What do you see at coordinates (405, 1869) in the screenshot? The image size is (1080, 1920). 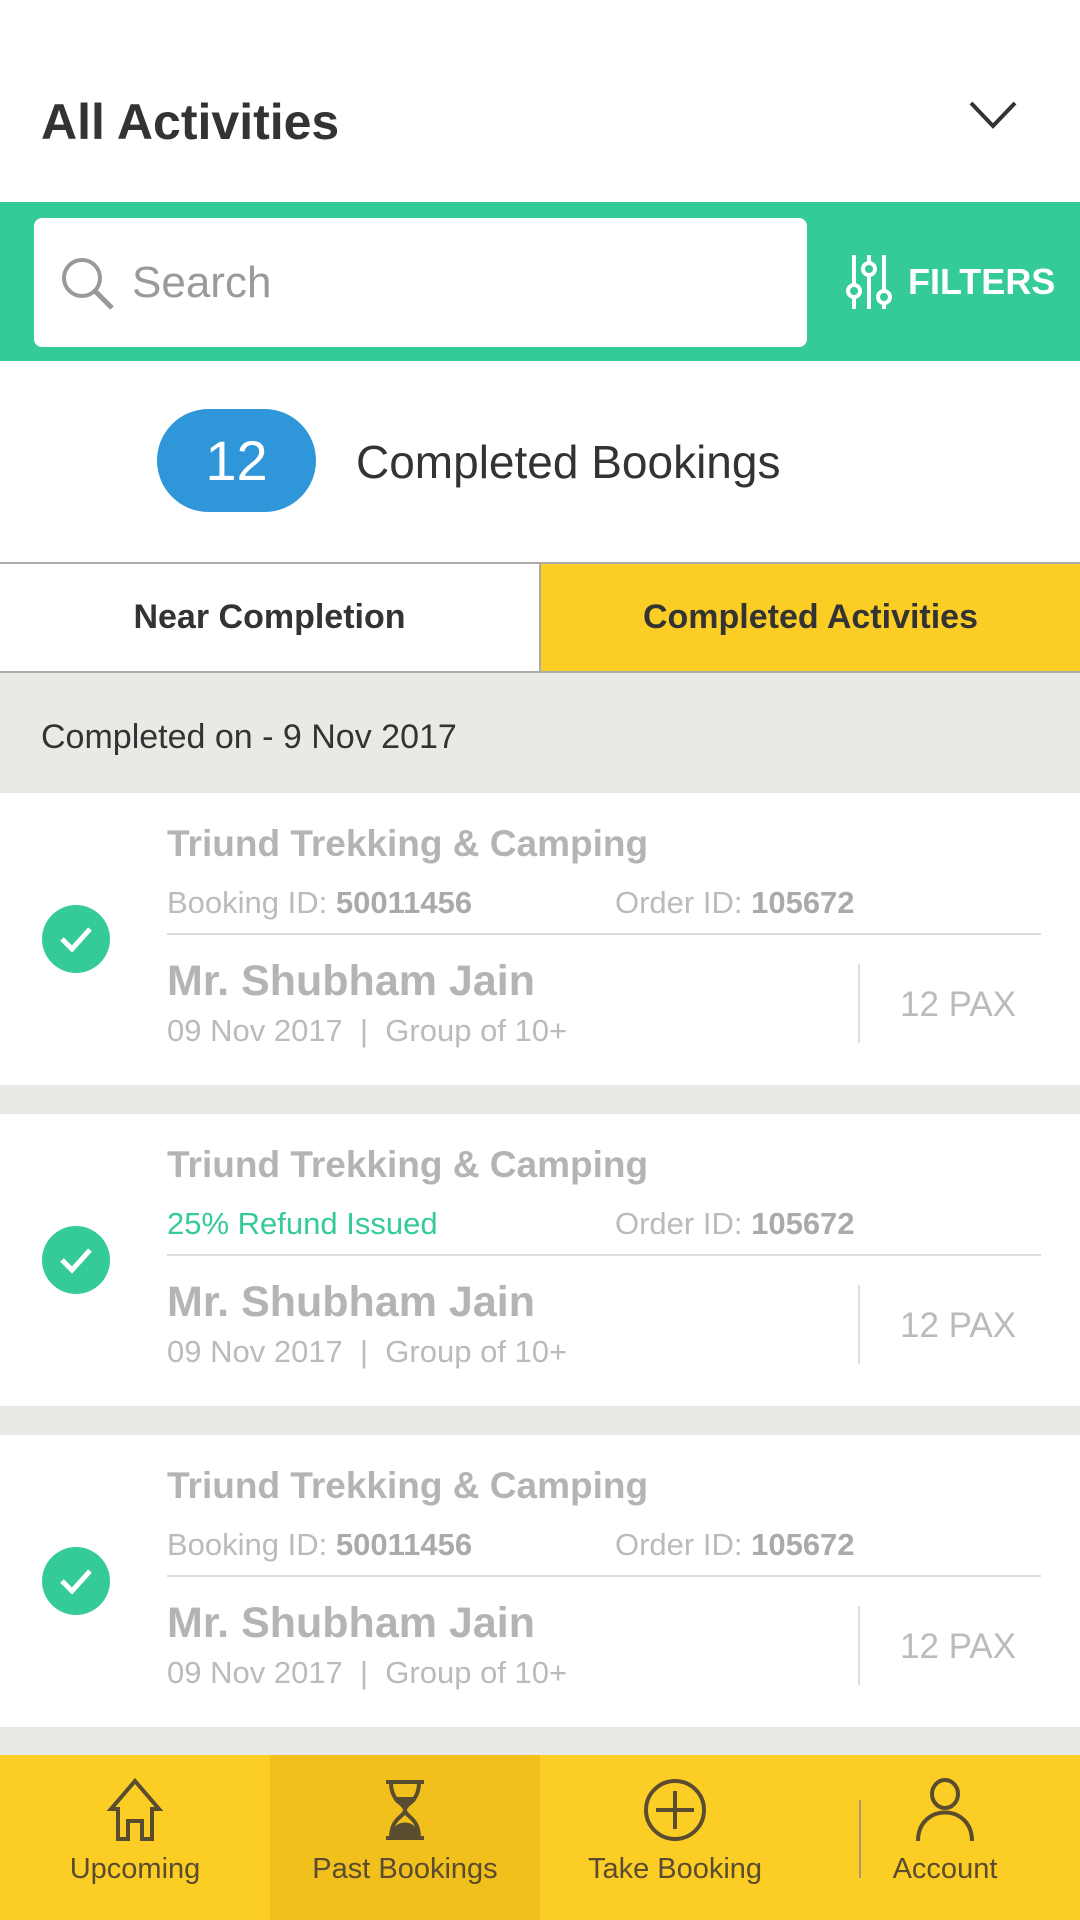 I see `nav-label: Past Bookings` at bounding box center [405, 1869].